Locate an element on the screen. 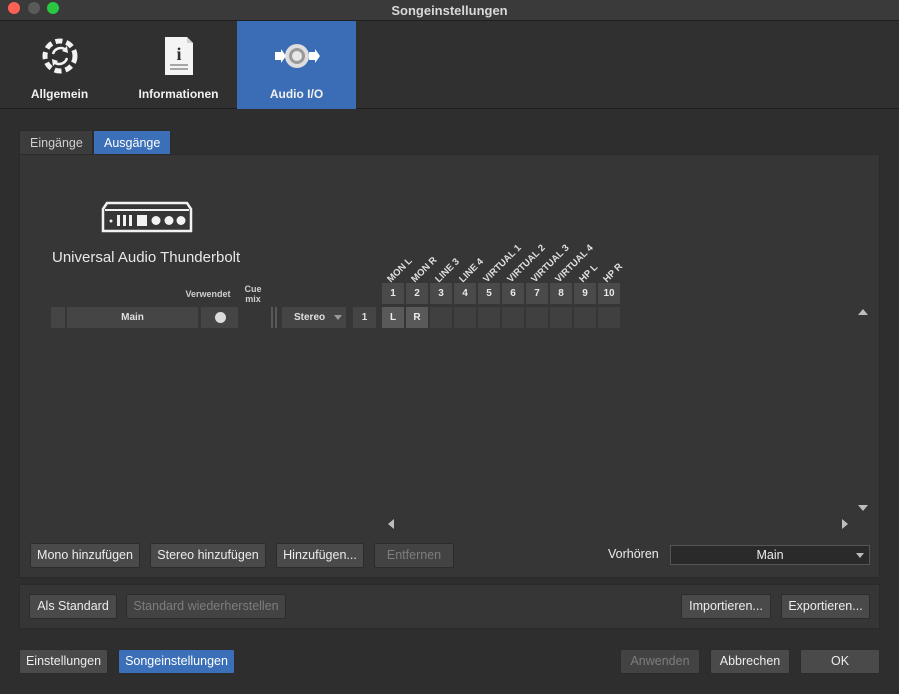 This screenshot has width=899, height=694. preview-select: Main is located at coordinates (770, 555).